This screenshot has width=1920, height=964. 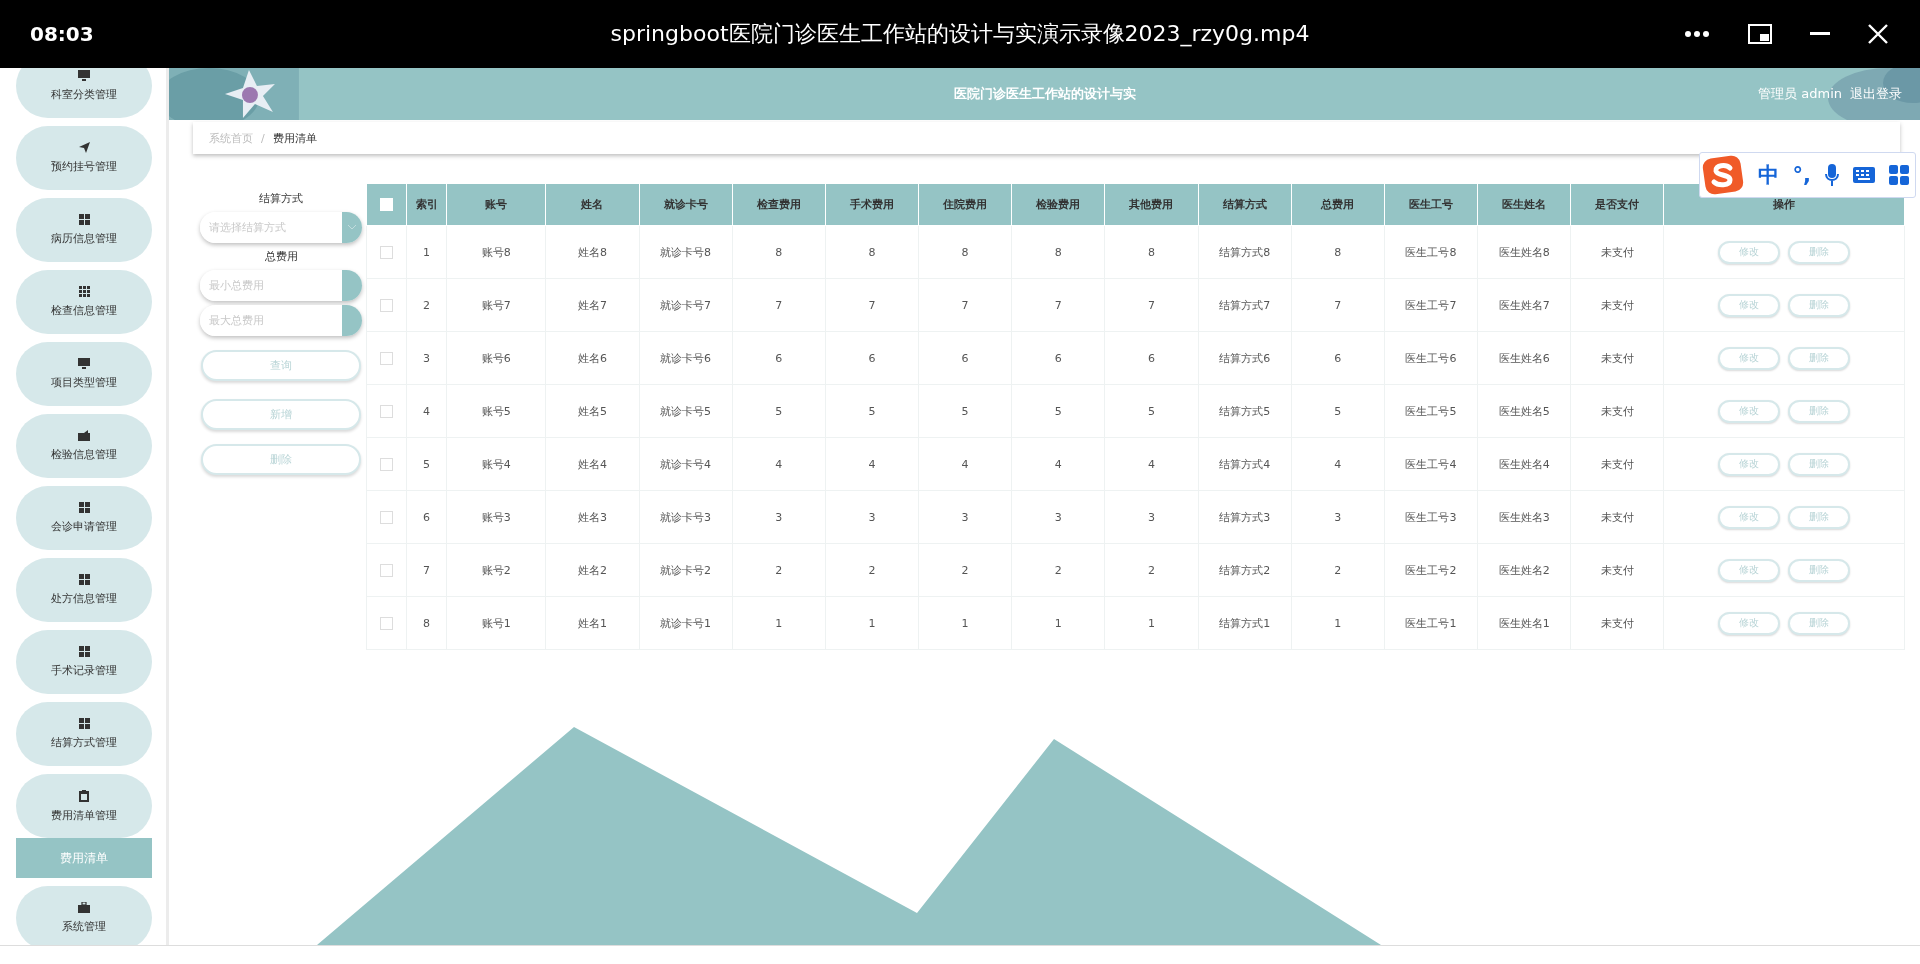 What do you see at coordinates (1058, 204) in the screenshot?
I see `column-header: 检验费用` at bounding box center [1058, 204].